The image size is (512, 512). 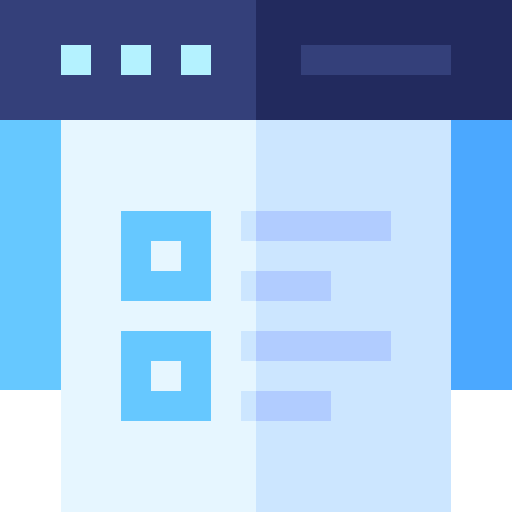 What do you see at coordinates (481, 255) in the screenshot?
I see `window-side-right` at bounding box center [481, 255].